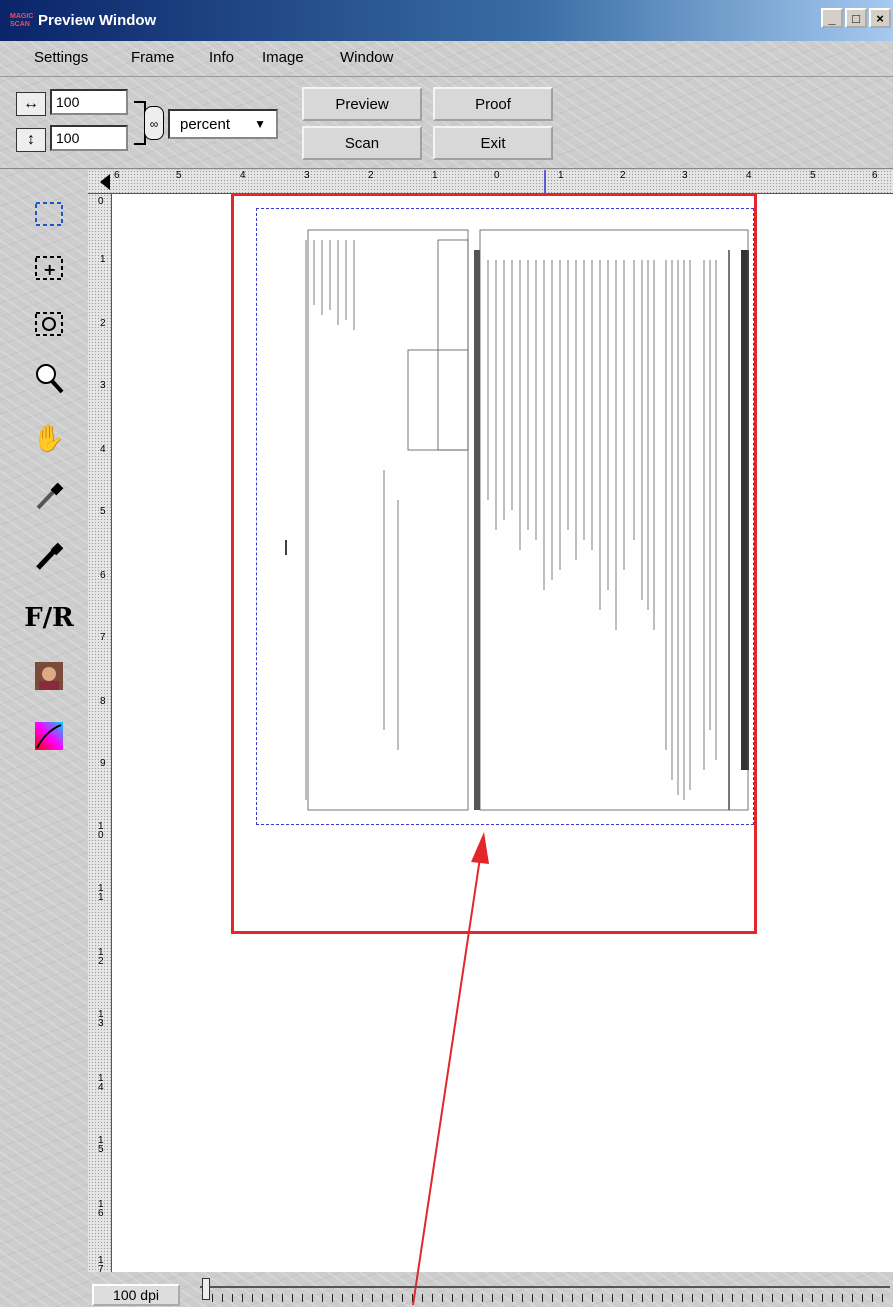 Image resolution: width=893 pixels, height=1307 pixels. Describe the element at coordinates (552, 1298) in the screenshot. I see `slider-ticks` at that location.